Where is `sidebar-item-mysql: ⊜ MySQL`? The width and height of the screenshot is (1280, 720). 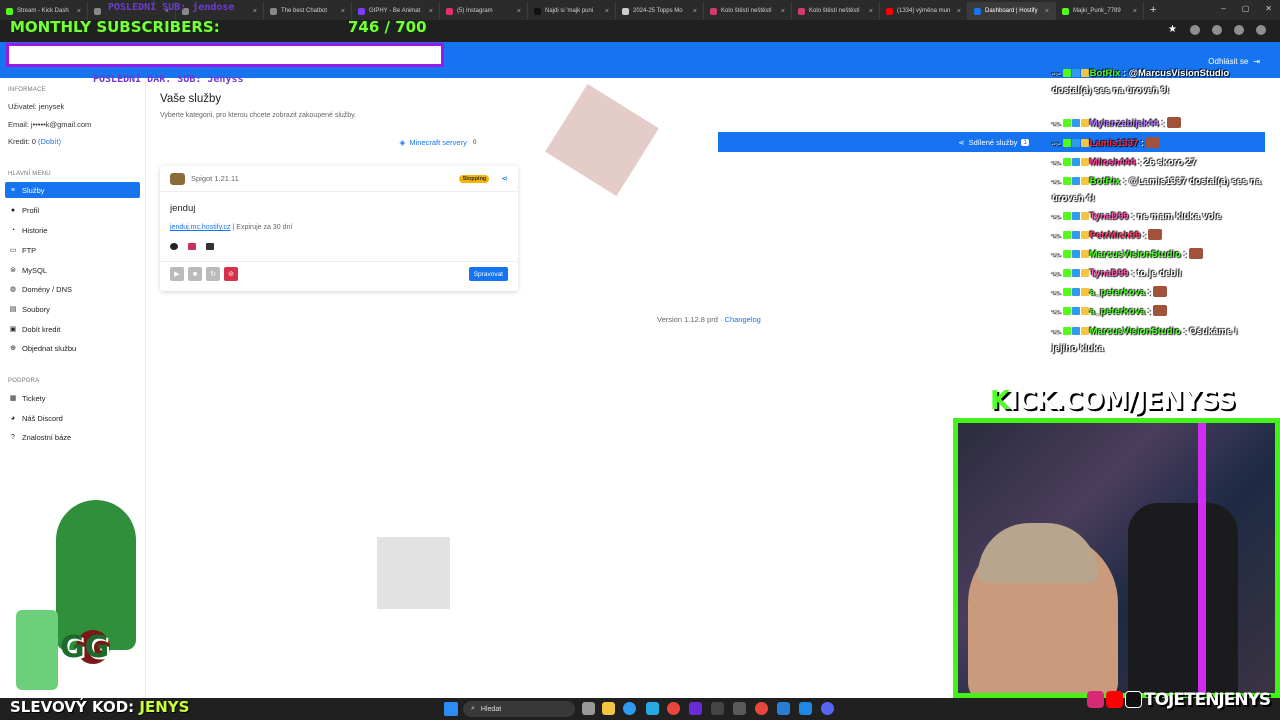
sidebar-item-mysql: ⊜ MySQL is located at coordinates (72, 270).